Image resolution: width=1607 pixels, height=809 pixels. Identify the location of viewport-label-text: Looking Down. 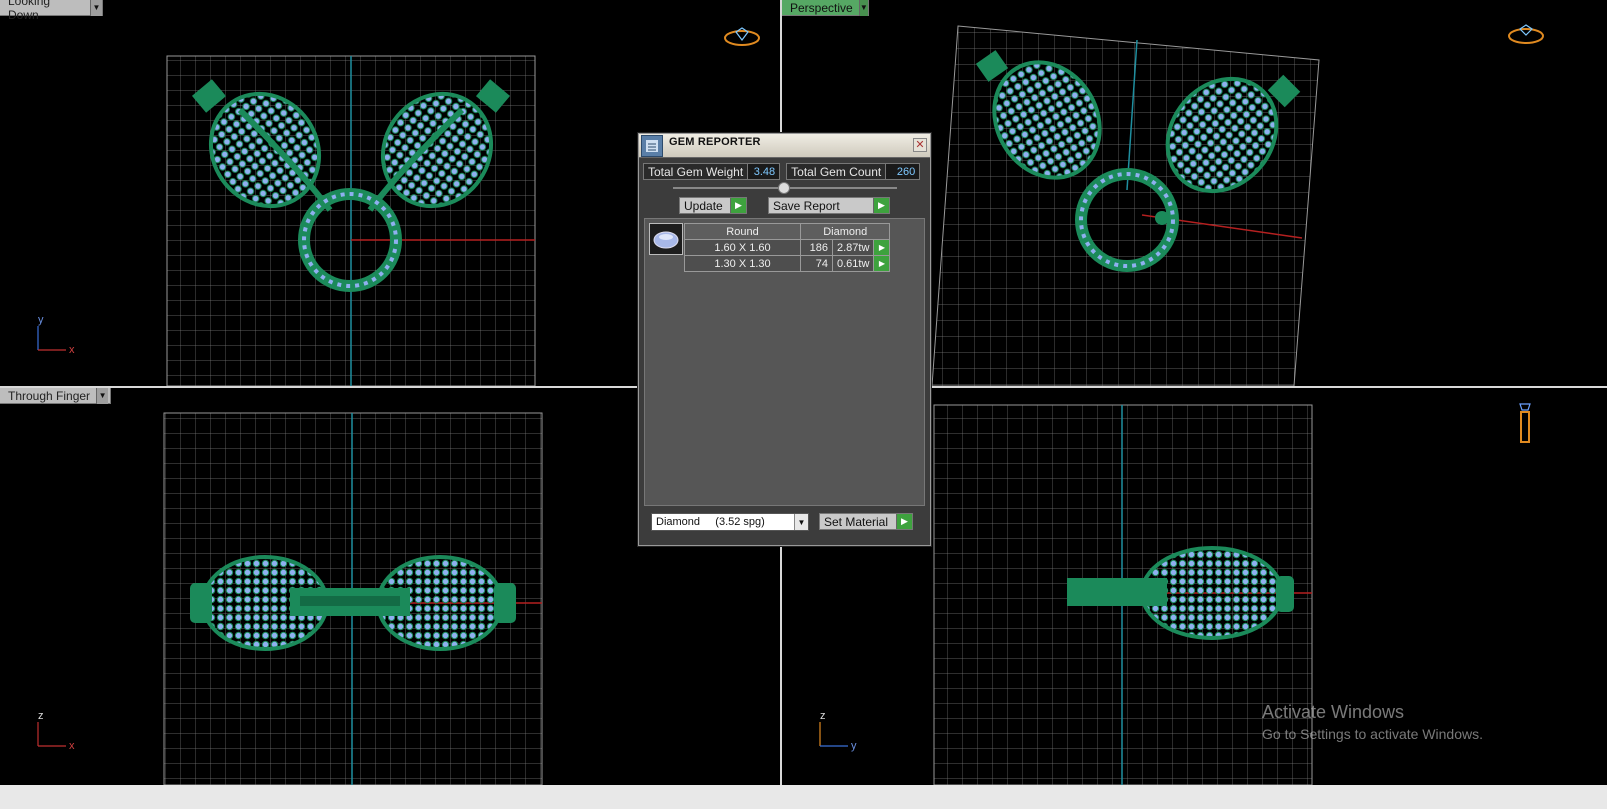
(29, 11).